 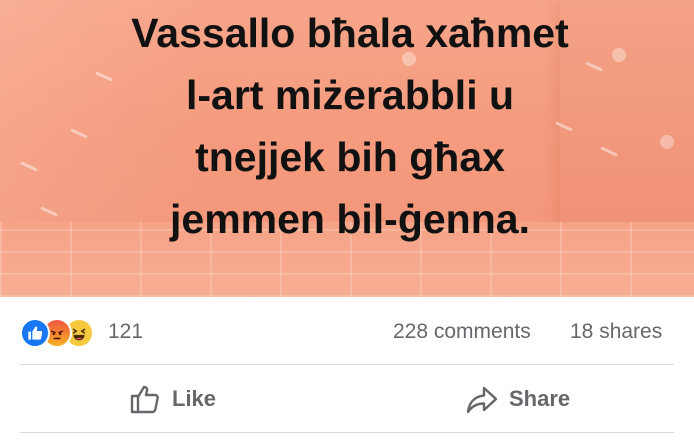 What do you see at coordinates (540, 398) in the screenshot?
I see `share-label: Share` at bounding box center [540, 398].